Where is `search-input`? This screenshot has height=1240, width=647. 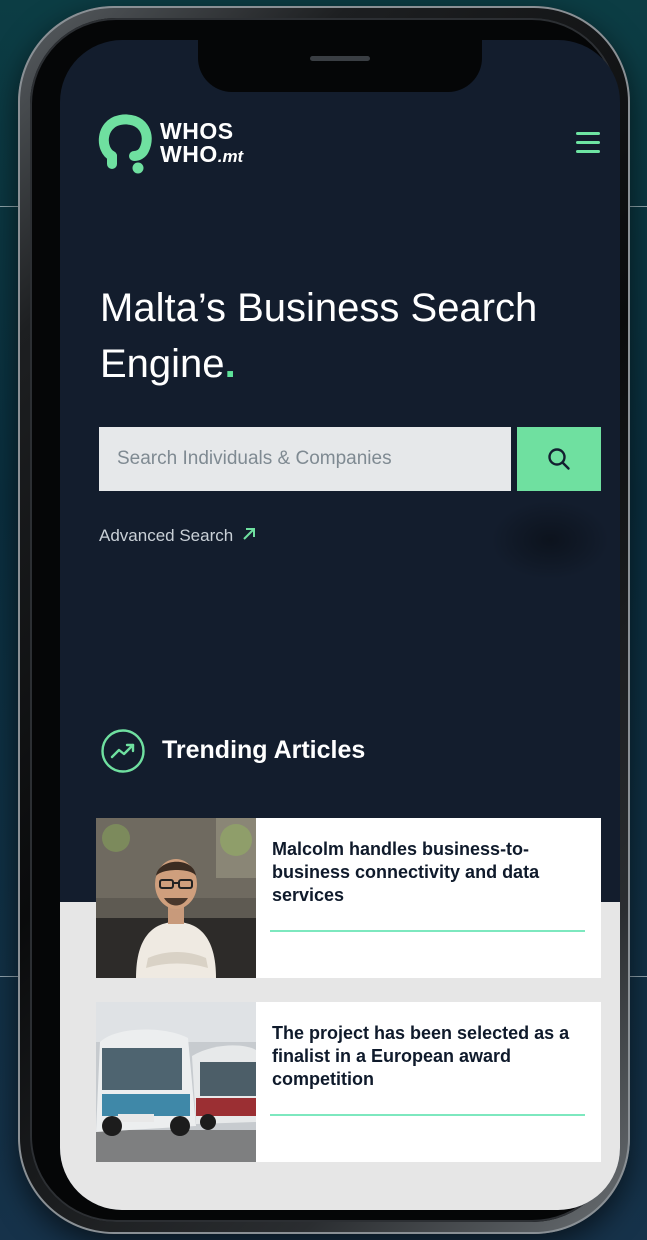
search-input is located at coordinates (305, 459).